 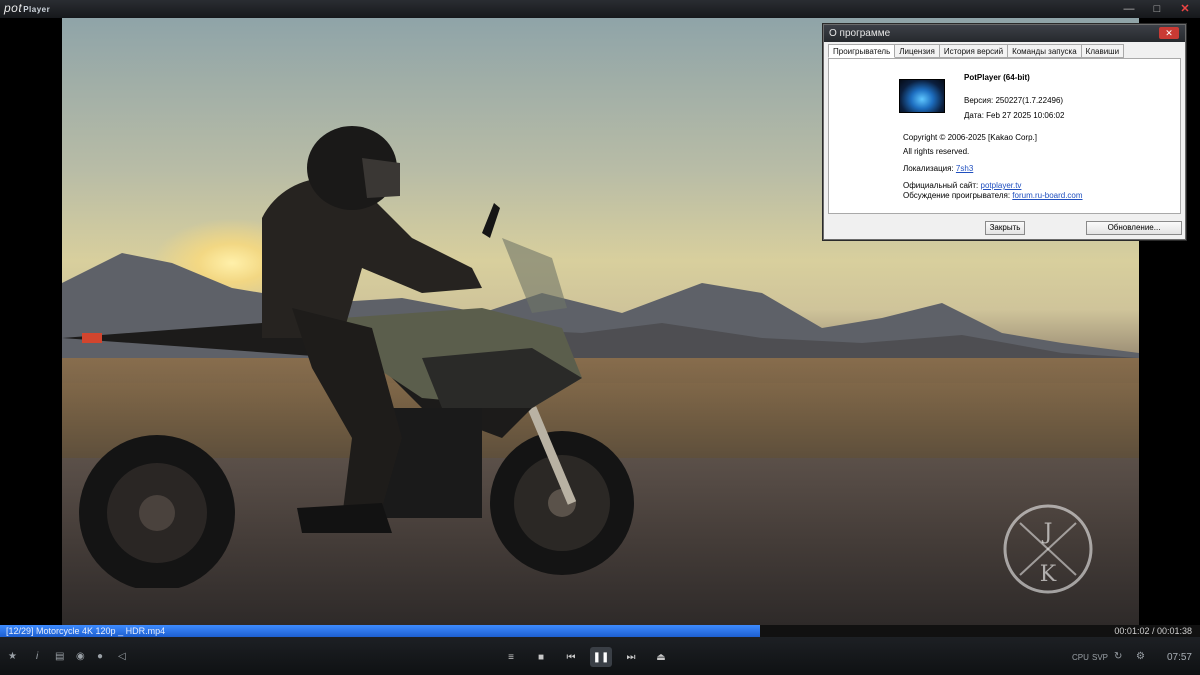 I want to click on close-button: Закрыть, so click(x=1005, y=228).